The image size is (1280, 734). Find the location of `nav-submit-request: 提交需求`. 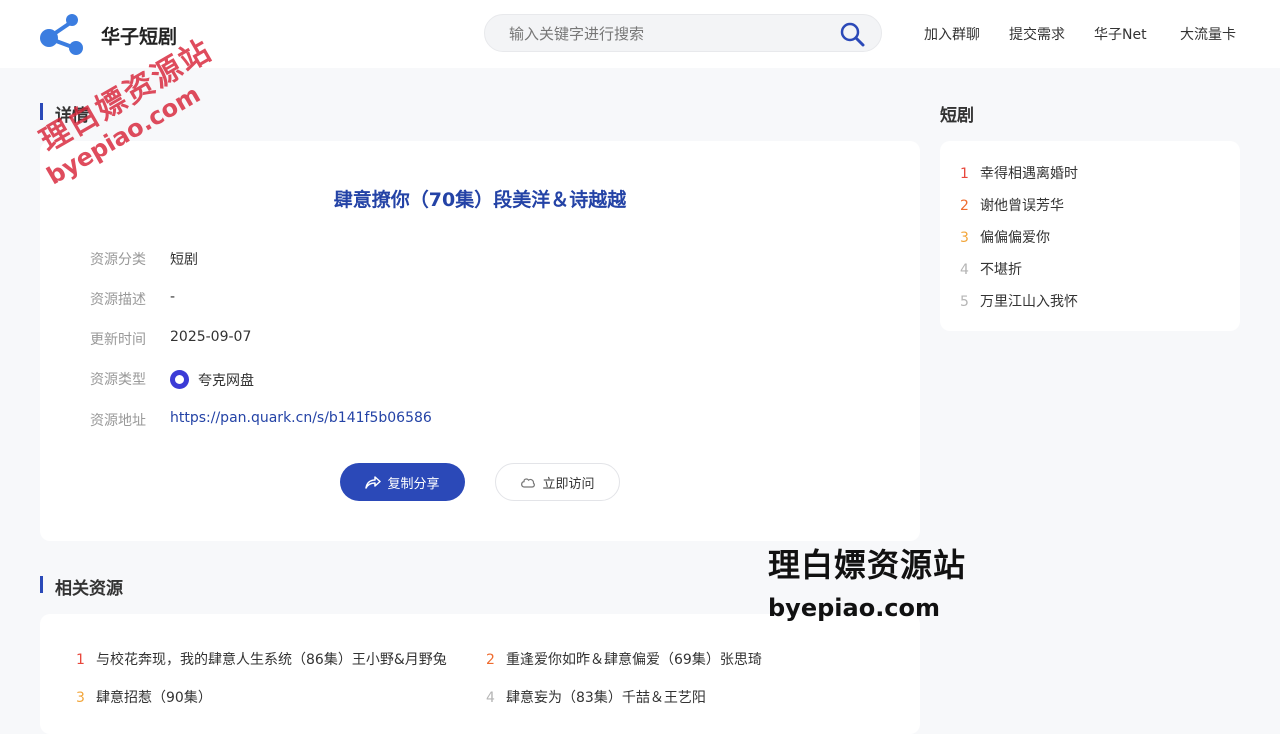

nav-submit-request: 提交需求 is located at coordinates (1037, 34).